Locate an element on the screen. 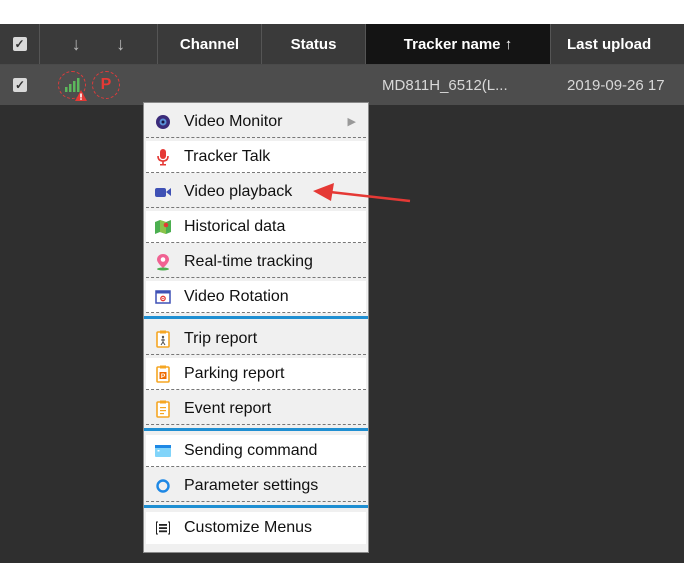  submenu-arrow-icon: ▶ is located at coordinates (351, 122).